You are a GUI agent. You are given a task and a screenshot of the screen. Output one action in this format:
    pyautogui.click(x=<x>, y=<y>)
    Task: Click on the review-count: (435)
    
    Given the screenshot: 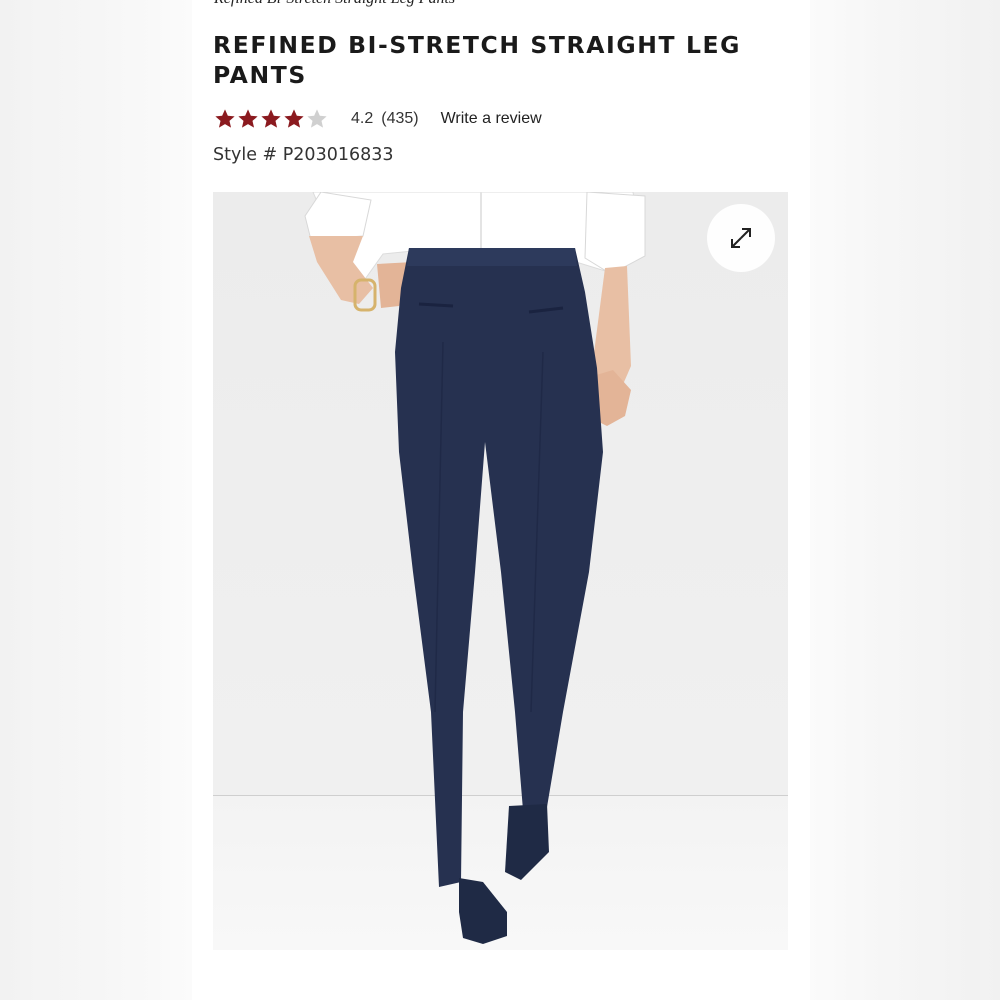 What is the action you would take?
    pyautogui.click(x=399, y=119)
    